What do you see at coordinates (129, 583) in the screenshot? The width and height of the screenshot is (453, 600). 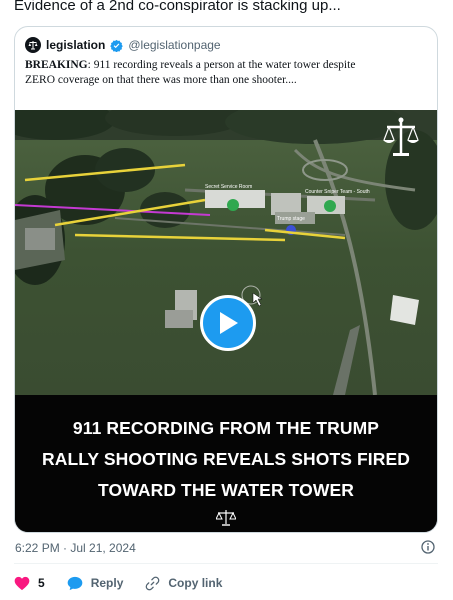 I see `tweet-actions: 5 Reply Copy link` at bounding box center [129, 583].